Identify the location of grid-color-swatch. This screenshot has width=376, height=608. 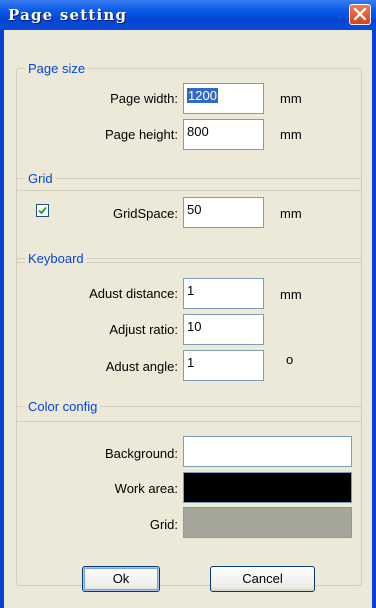
(267, 522).